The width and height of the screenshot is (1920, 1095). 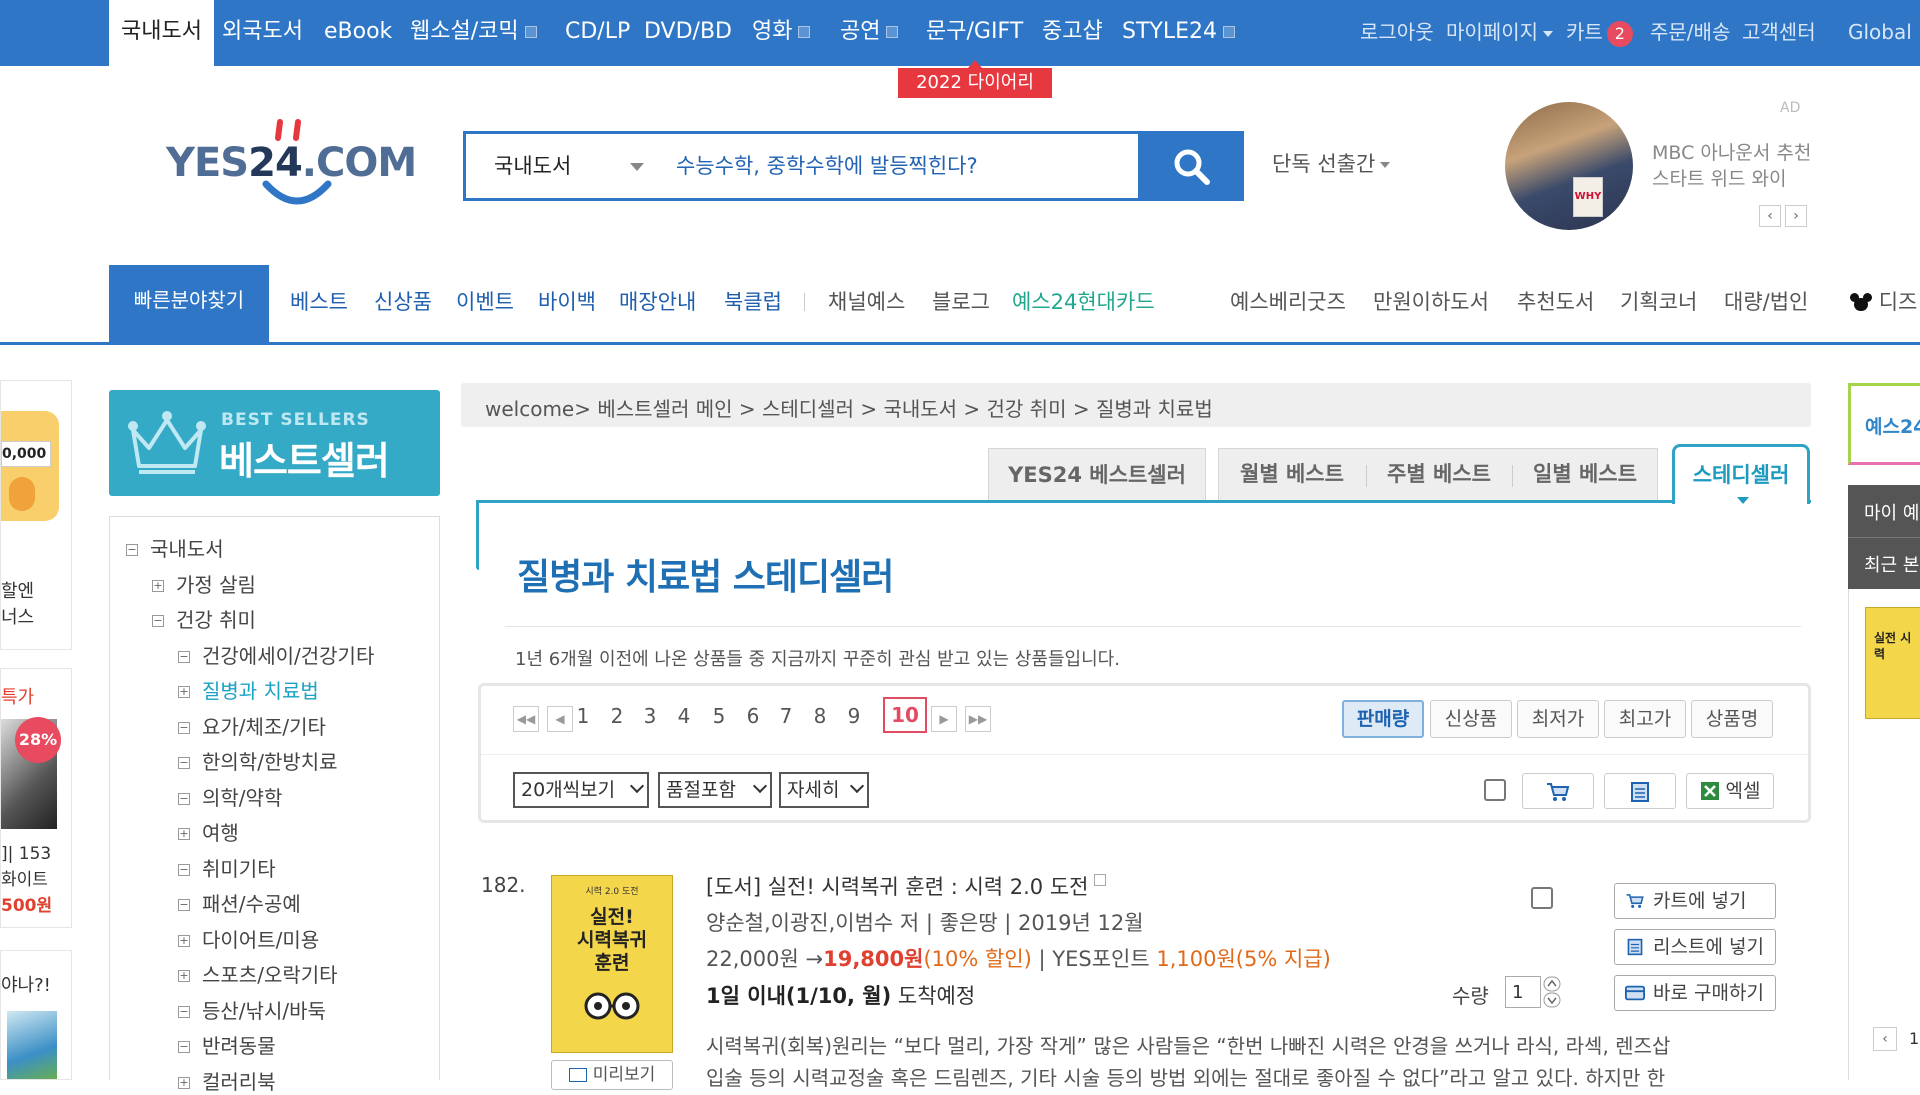 What do you see at coordinates (583, 716) in the screenshot?
I see `page-number: 1` at bounding box center [583, 716].